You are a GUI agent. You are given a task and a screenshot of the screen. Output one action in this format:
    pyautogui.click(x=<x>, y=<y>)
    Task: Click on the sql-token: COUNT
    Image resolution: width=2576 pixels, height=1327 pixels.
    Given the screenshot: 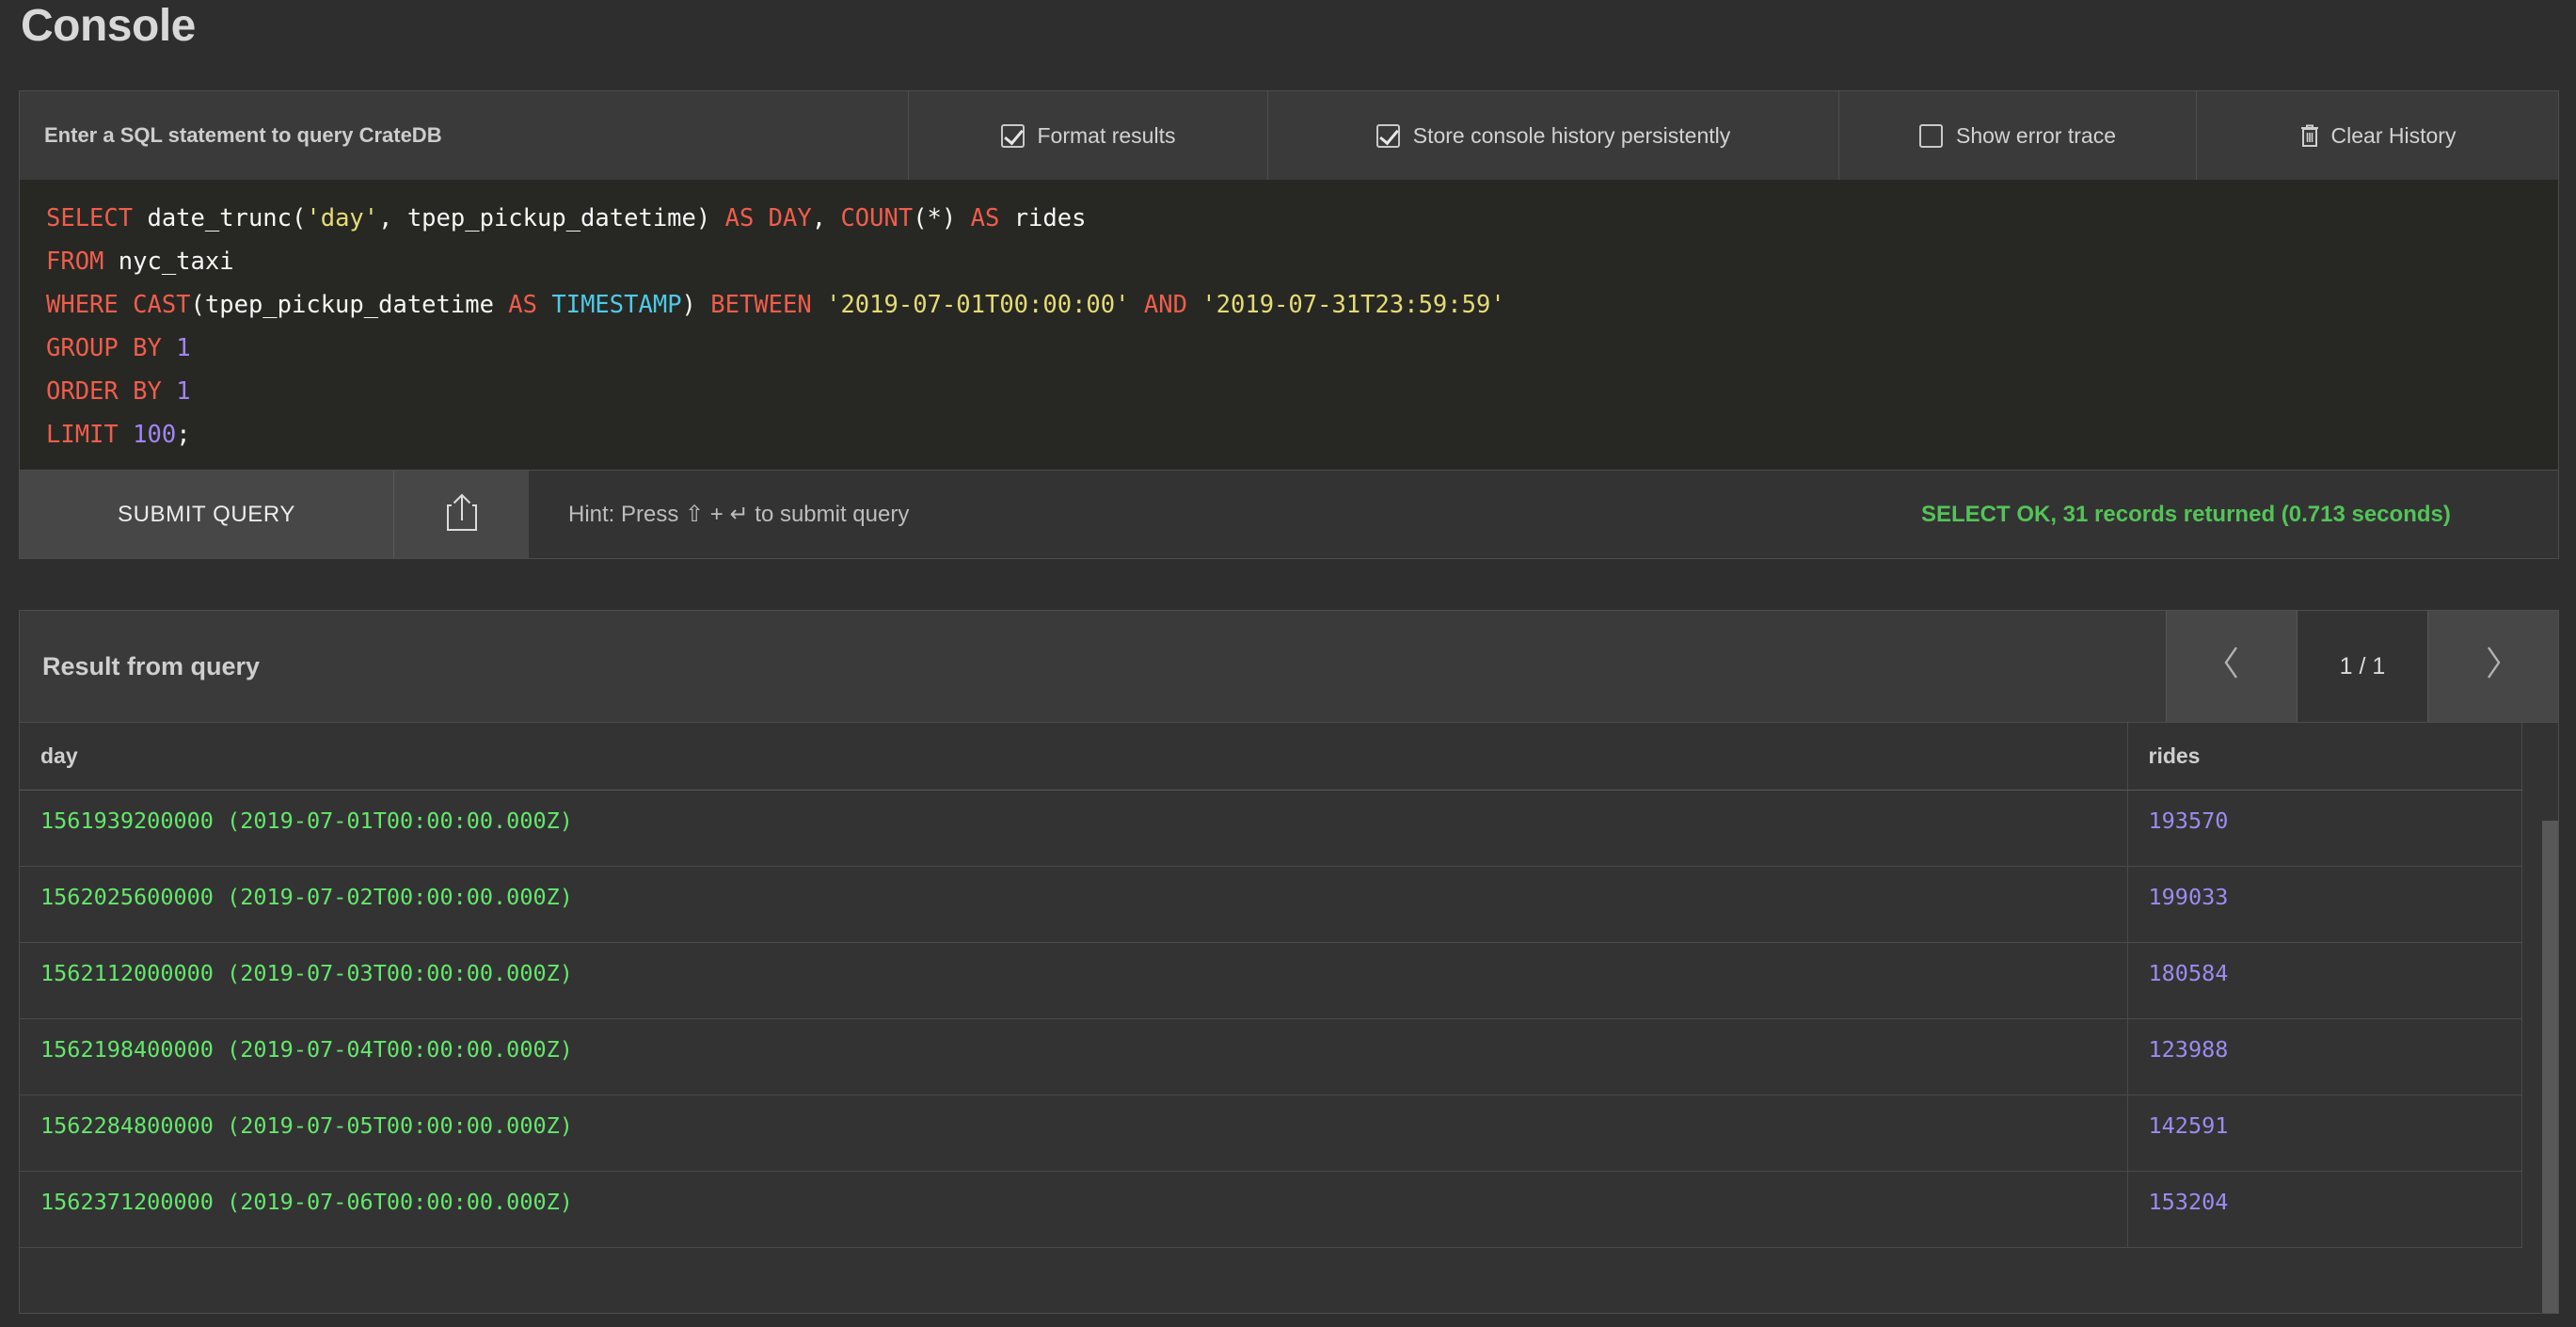 What is the action you would take?
    pyautogui.click(x=877, y=218)
    